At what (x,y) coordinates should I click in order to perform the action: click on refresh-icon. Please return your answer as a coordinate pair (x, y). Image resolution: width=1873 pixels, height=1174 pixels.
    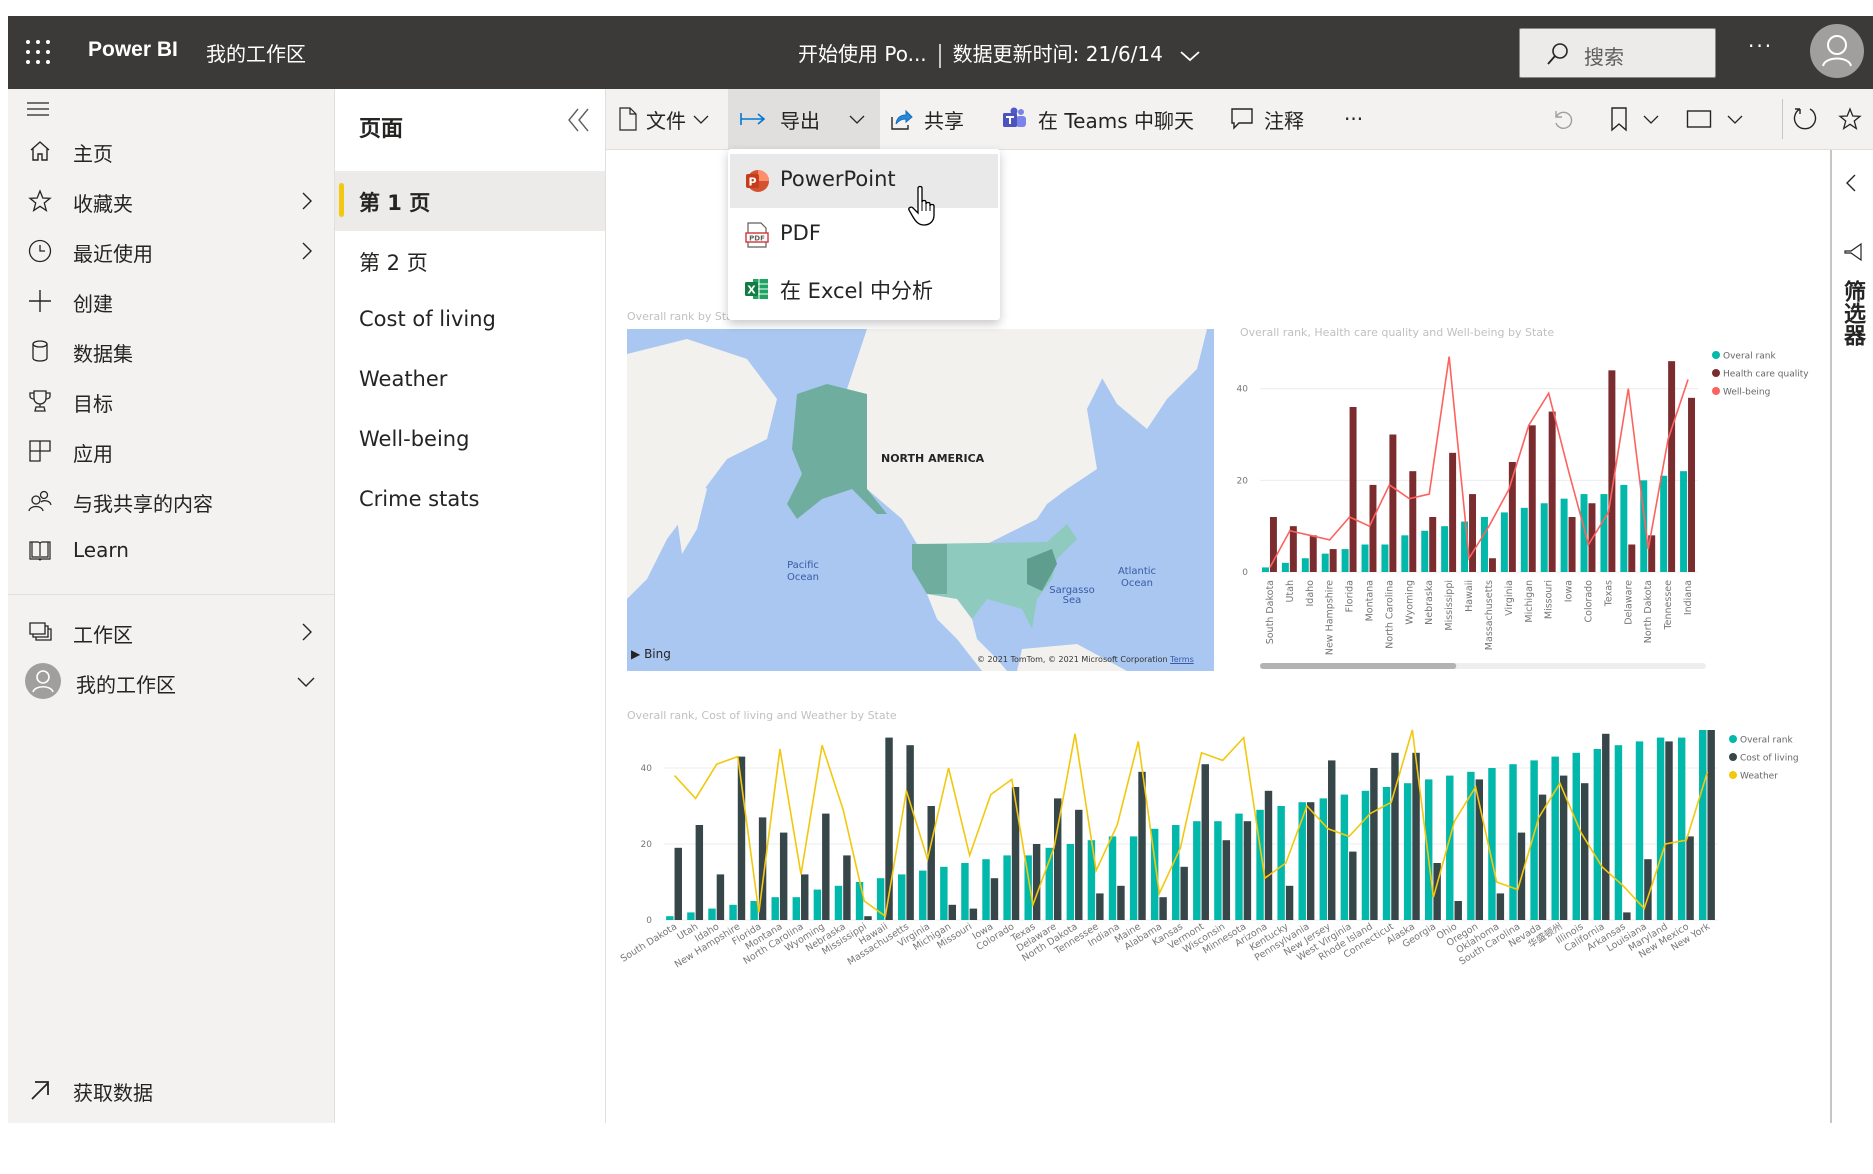
    Looking at the image, I should click on (1805, 119).